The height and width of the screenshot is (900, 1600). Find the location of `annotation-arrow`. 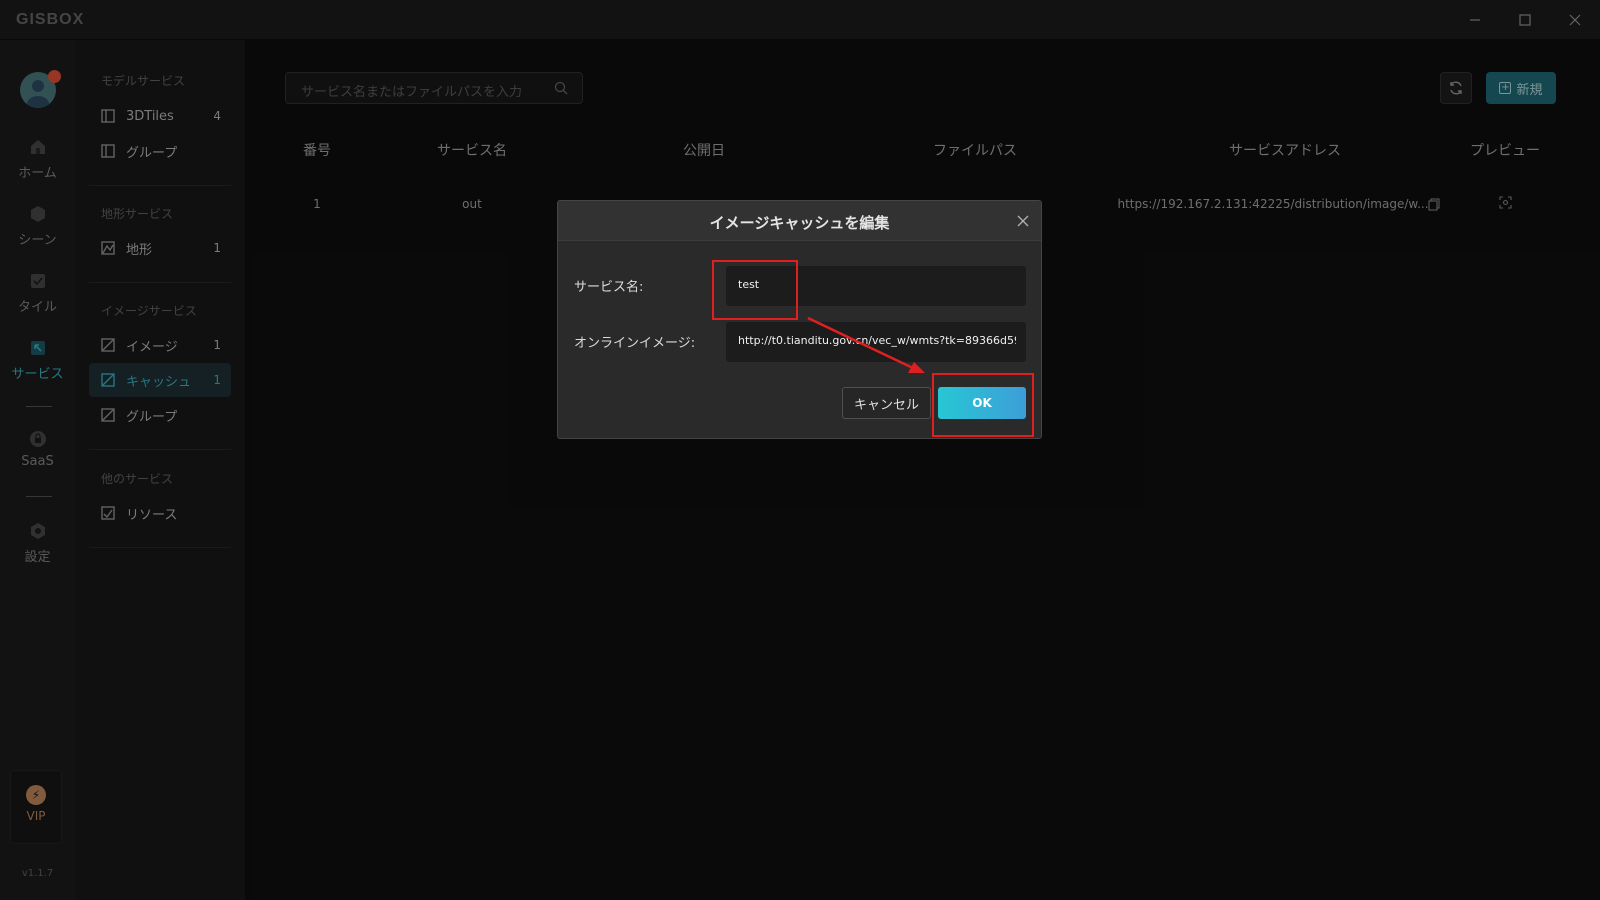

annotation-arrow is located at coordinates (866, 344).